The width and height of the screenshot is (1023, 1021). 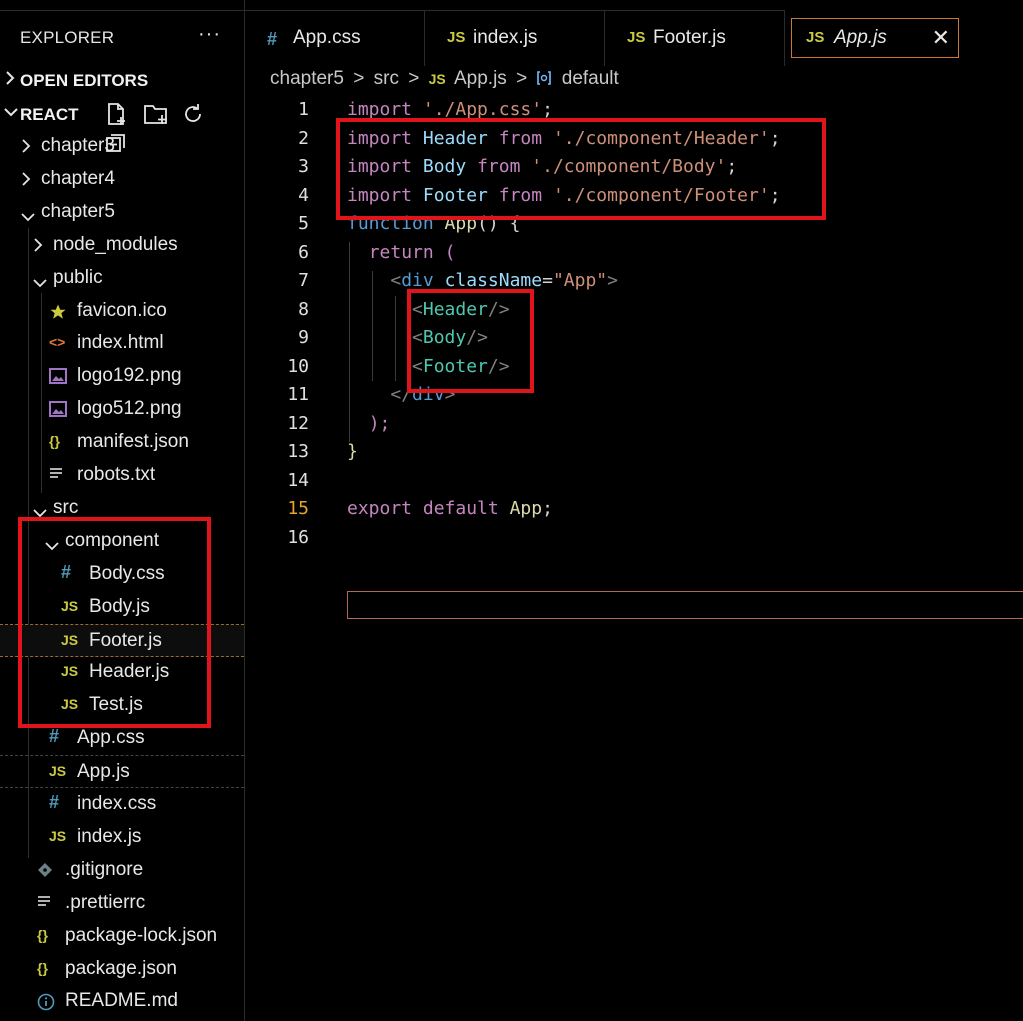 I want to click on tab-app-css: # App.css, so click(x=335, y=38).